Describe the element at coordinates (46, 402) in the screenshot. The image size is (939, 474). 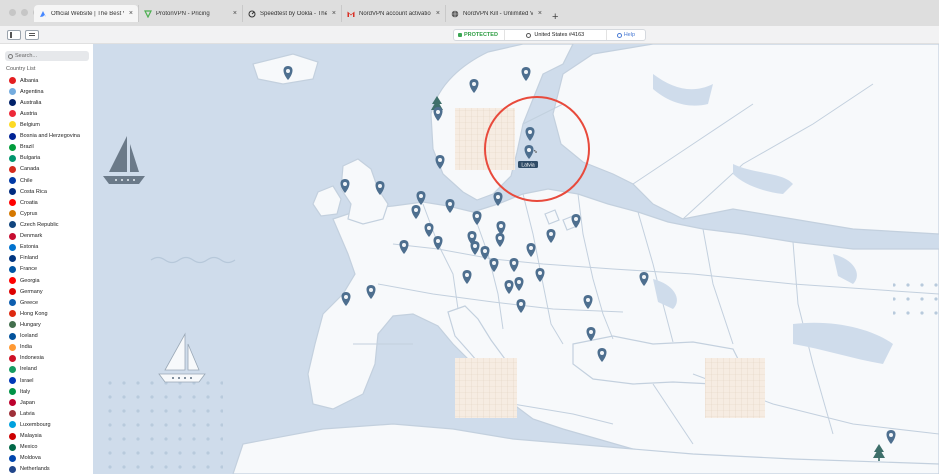
I see `country-list-item: Japan` at that location.